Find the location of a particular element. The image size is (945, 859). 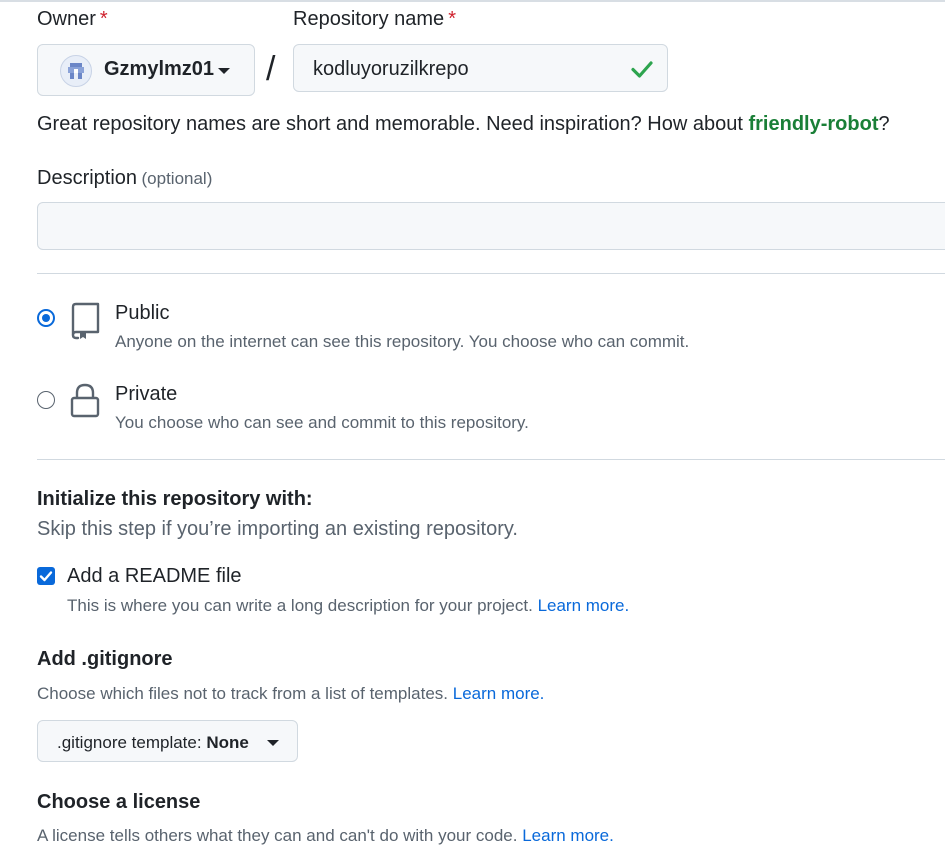

owner-label: Owner * is located at coordinates (72, 19).